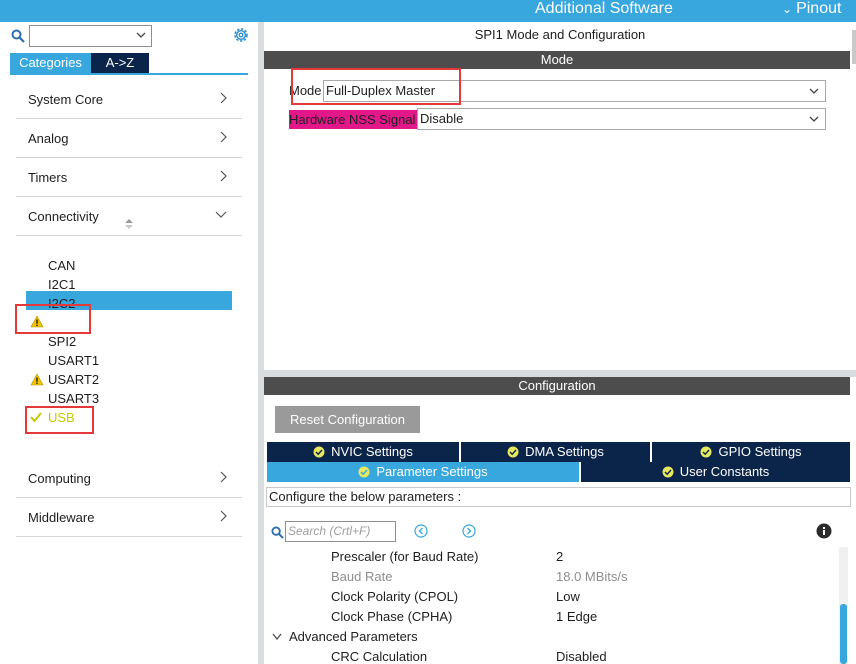 The height and width of the screenshot is (664, 856). I want to click on tab-user-constants: User Constants, so click(715, 472).